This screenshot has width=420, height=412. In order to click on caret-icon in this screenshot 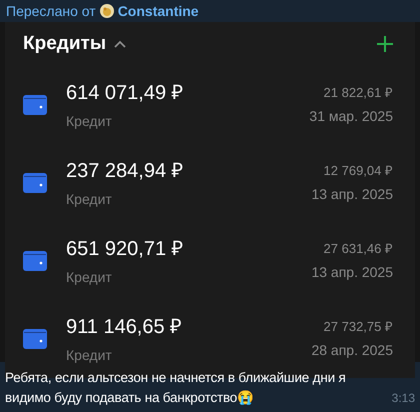, I will do `click(120, 44)`.